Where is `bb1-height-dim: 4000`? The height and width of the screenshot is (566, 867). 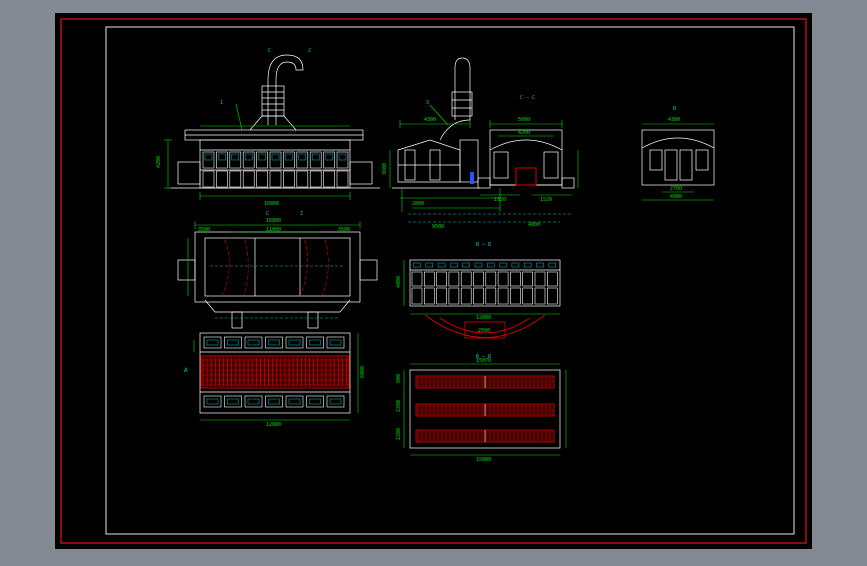
bb1-height-dim: 4000 is located at coordinates (399, 282).